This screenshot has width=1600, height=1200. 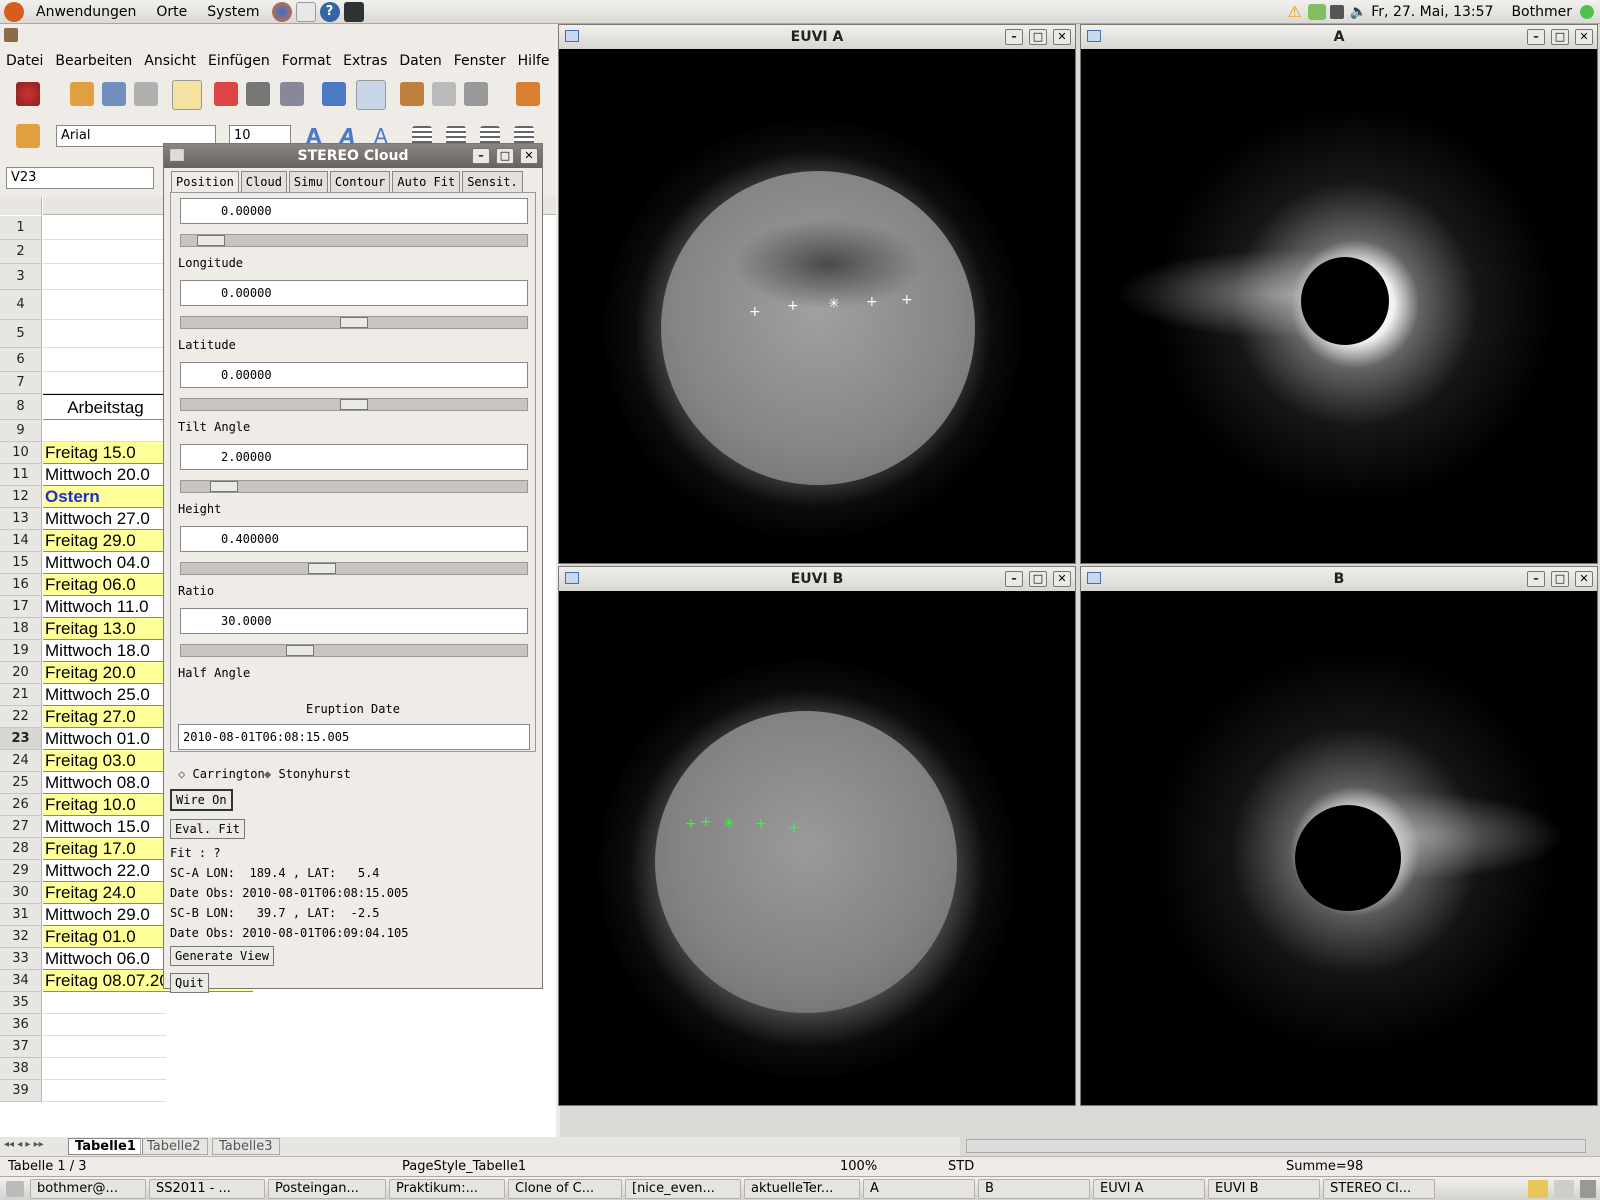 What do you see at coordinates (306, 61) in the screenshot?
I see `menu-format: Format` at bounding box center [306, 61].